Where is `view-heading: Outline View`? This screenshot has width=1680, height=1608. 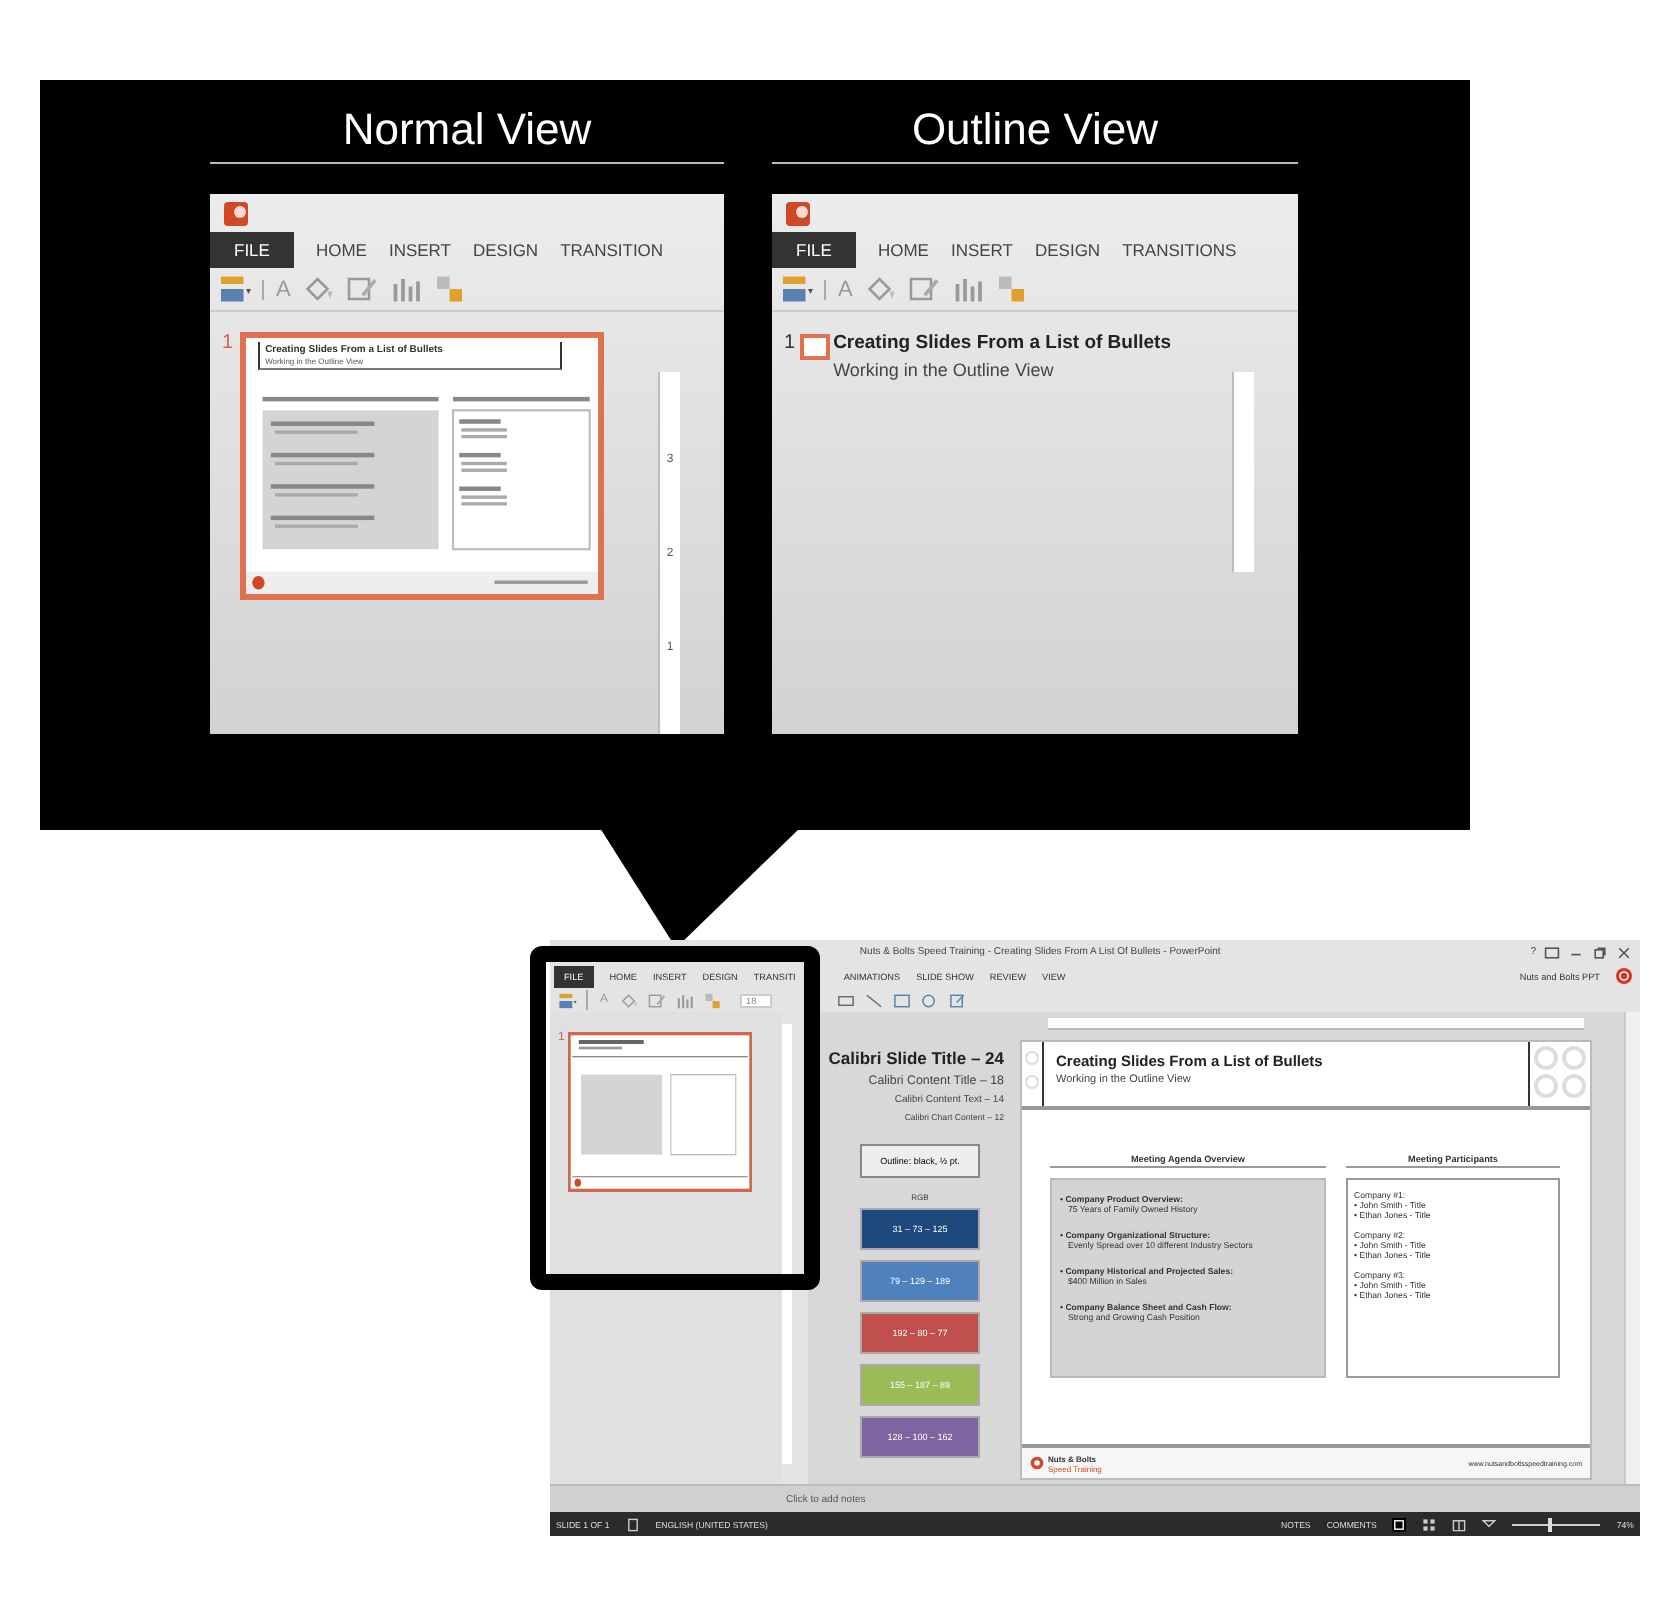
view-heading: Outline View is located at coordinates (1035, 134).